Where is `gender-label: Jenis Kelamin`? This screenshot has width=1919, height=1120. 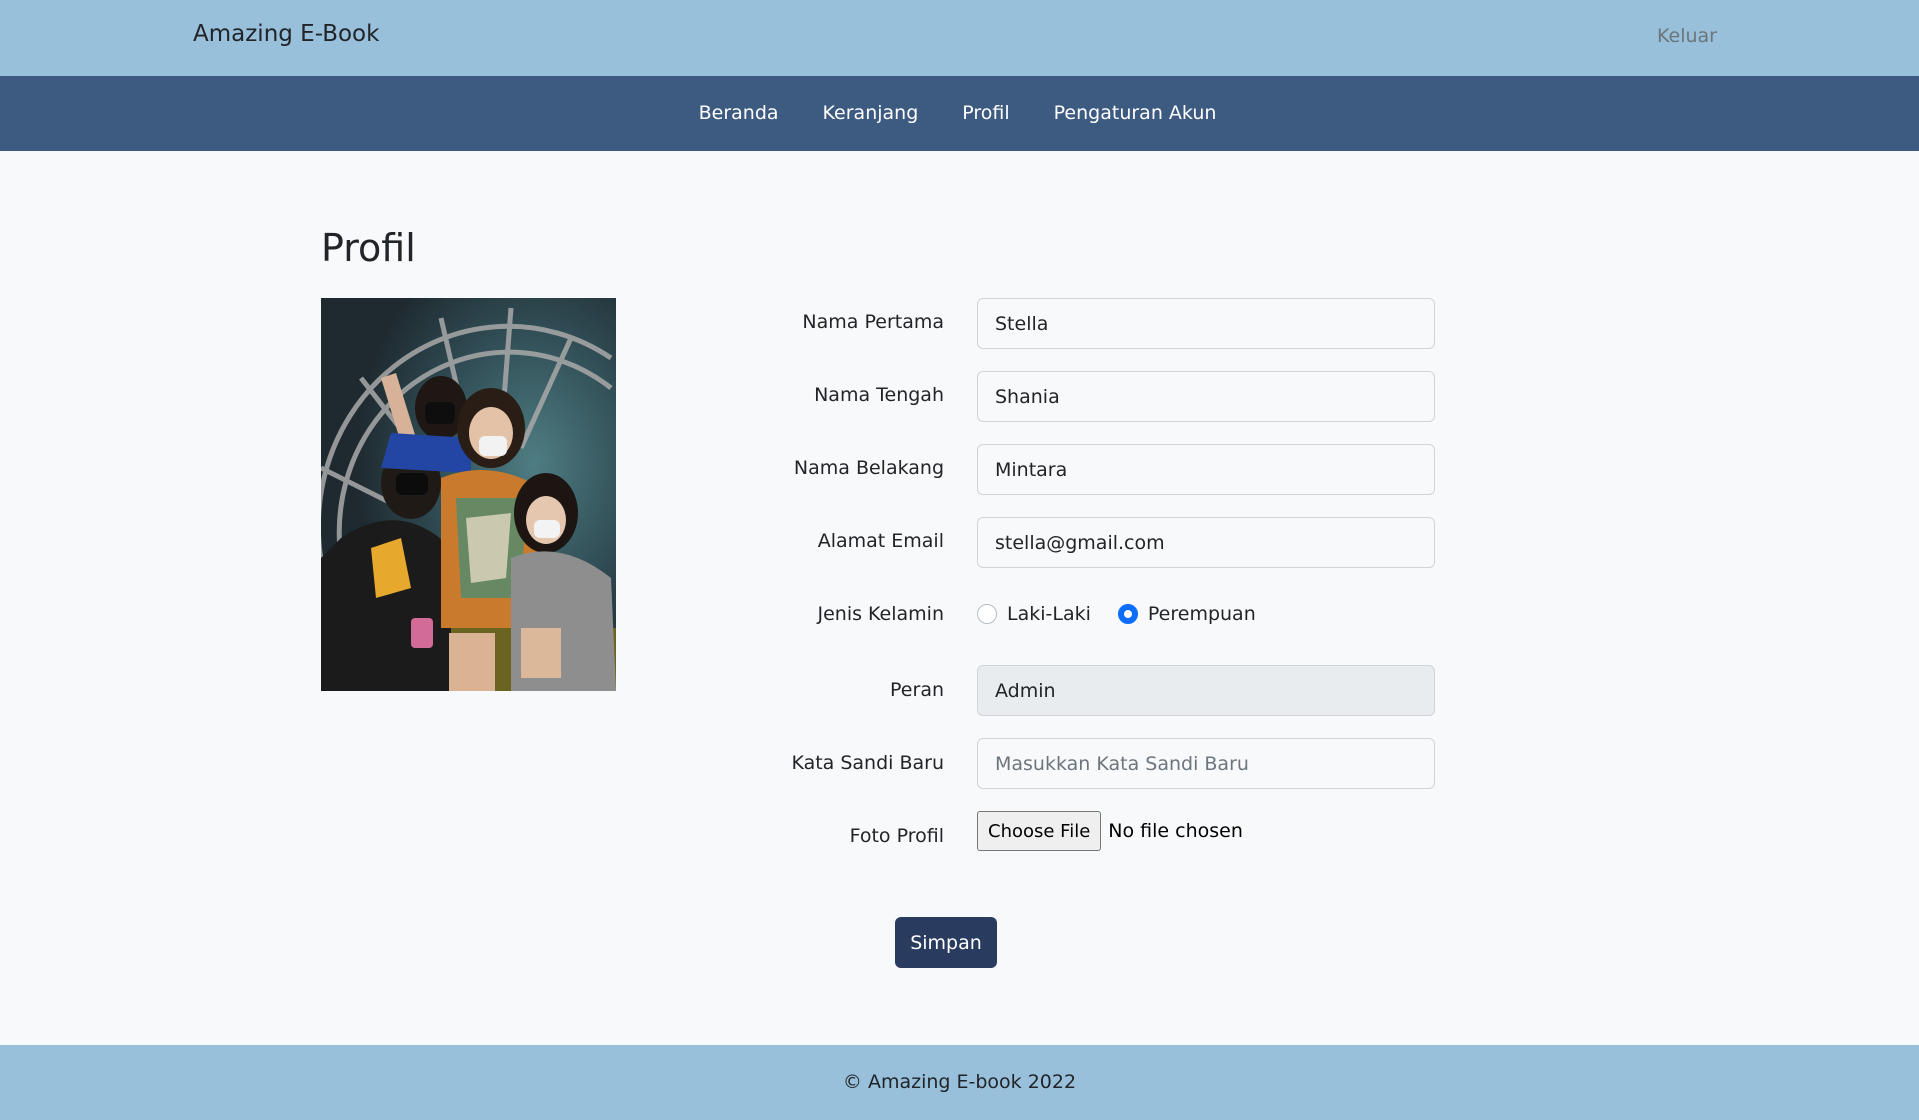
gender-label: Jenis Kelamin is located at coordinates (880, 614).